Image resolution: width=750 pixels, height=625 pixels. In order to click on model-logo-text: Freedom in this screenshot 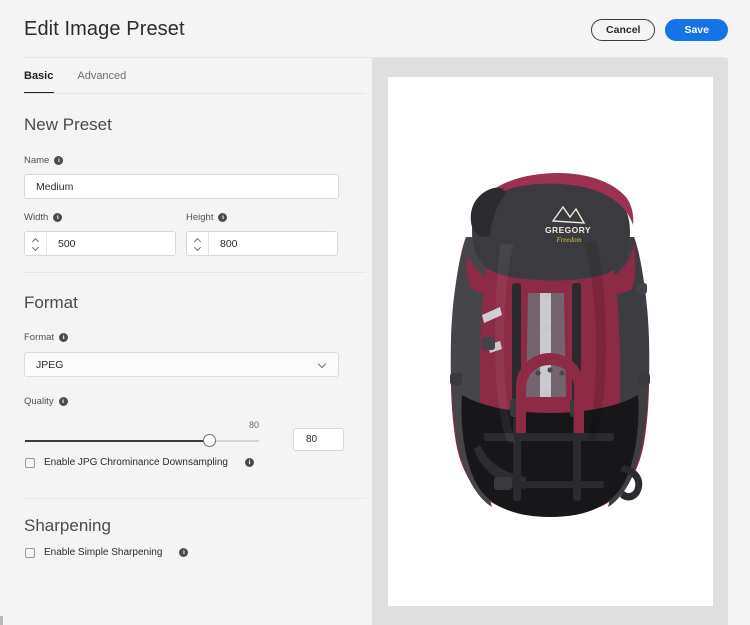, I will do `click(568, 240)`.